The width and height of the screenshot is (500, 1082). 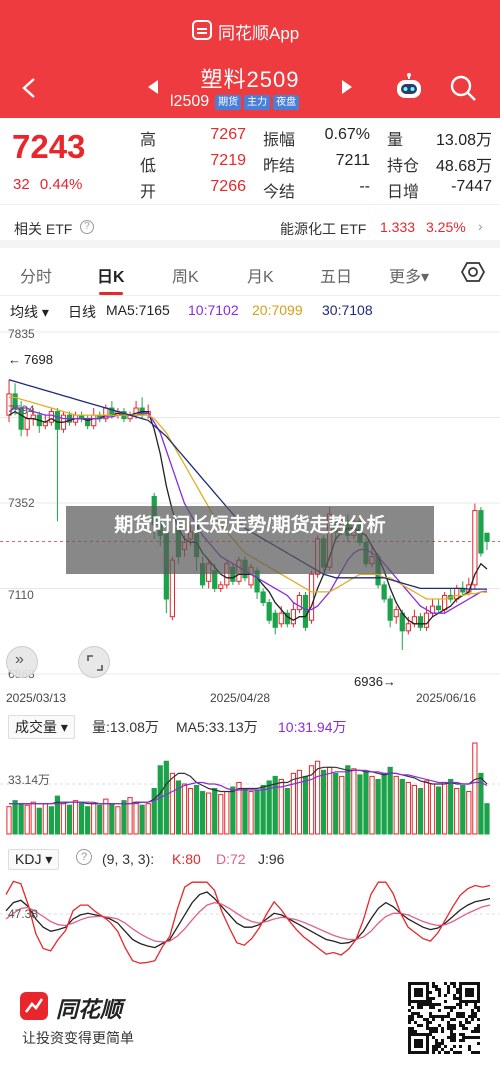 What do you see at coordinates (446, 698) in the screenshot?
I see `date-label: 2025/06/16` at bounding box center [446, 698].